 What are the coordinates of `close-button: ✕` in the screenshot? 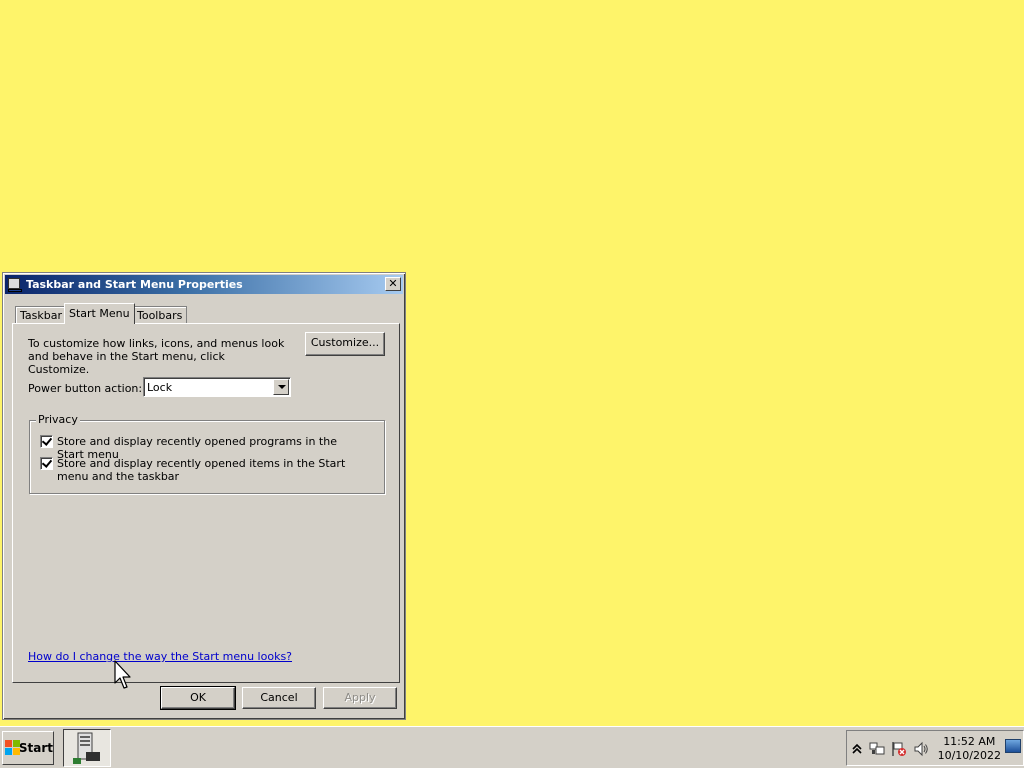 It's located at (393, 284).